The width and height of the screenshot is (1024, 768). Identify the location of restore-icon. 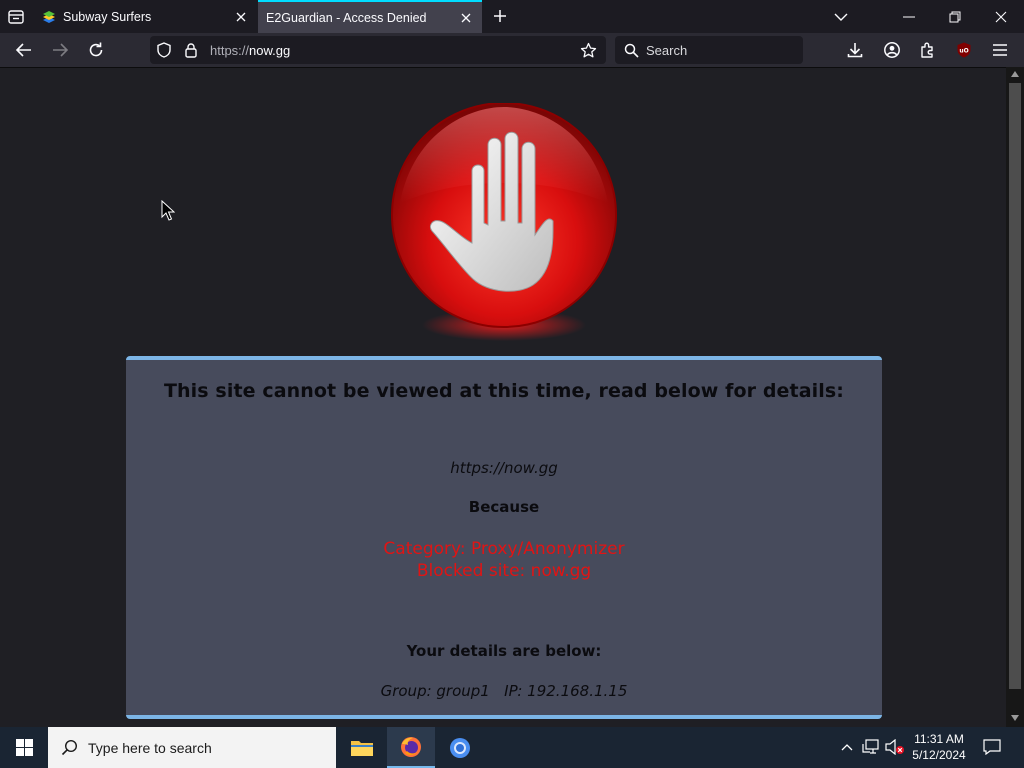
(955, 16).